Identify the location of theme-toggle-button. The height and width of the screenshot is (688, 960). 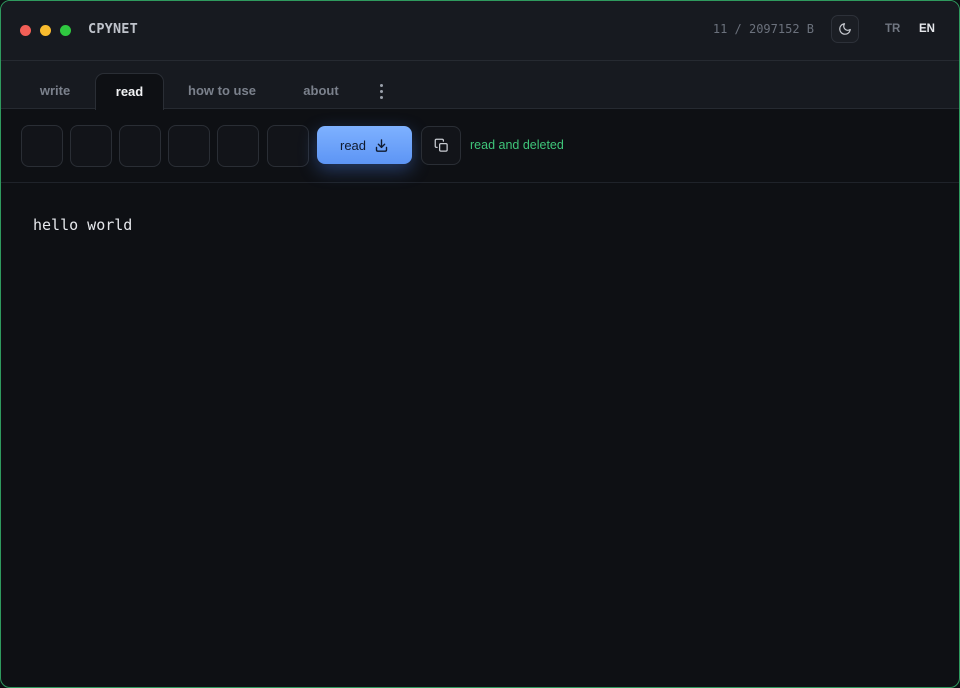
(845, 29).